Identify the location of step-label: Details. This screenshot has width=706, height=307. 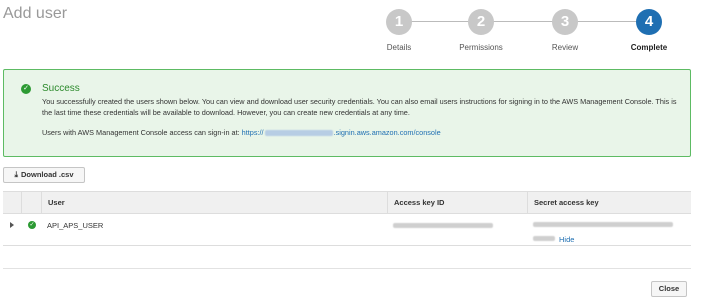
(399, 47).